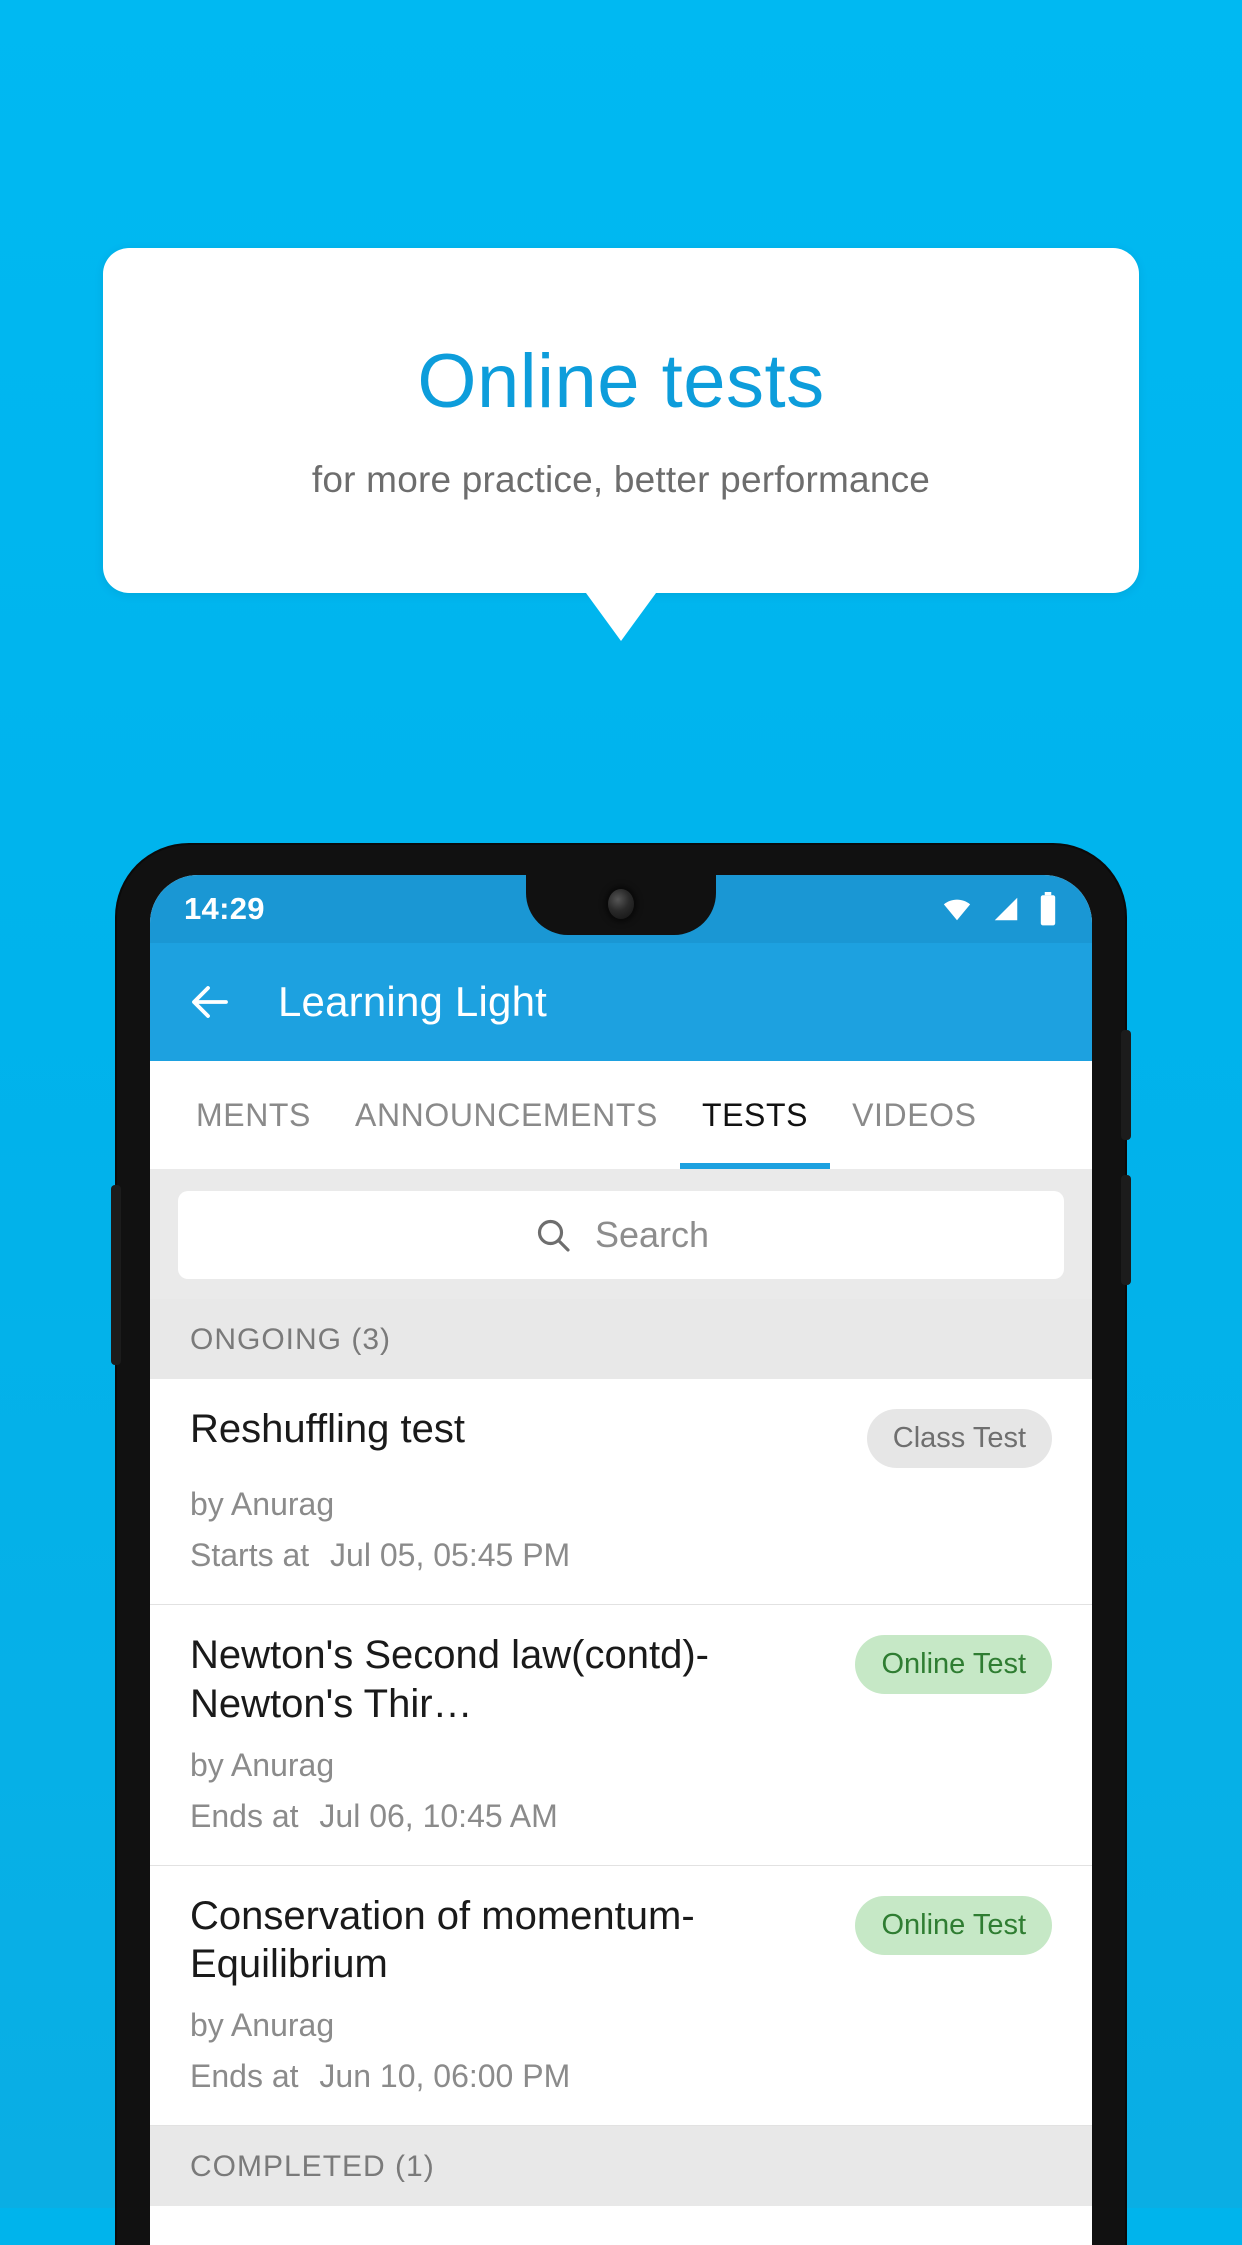  Describe the element at coordinates (621, 480) in the screenshot. I see `promo-subtitle: for more practice, better performance` at that location.